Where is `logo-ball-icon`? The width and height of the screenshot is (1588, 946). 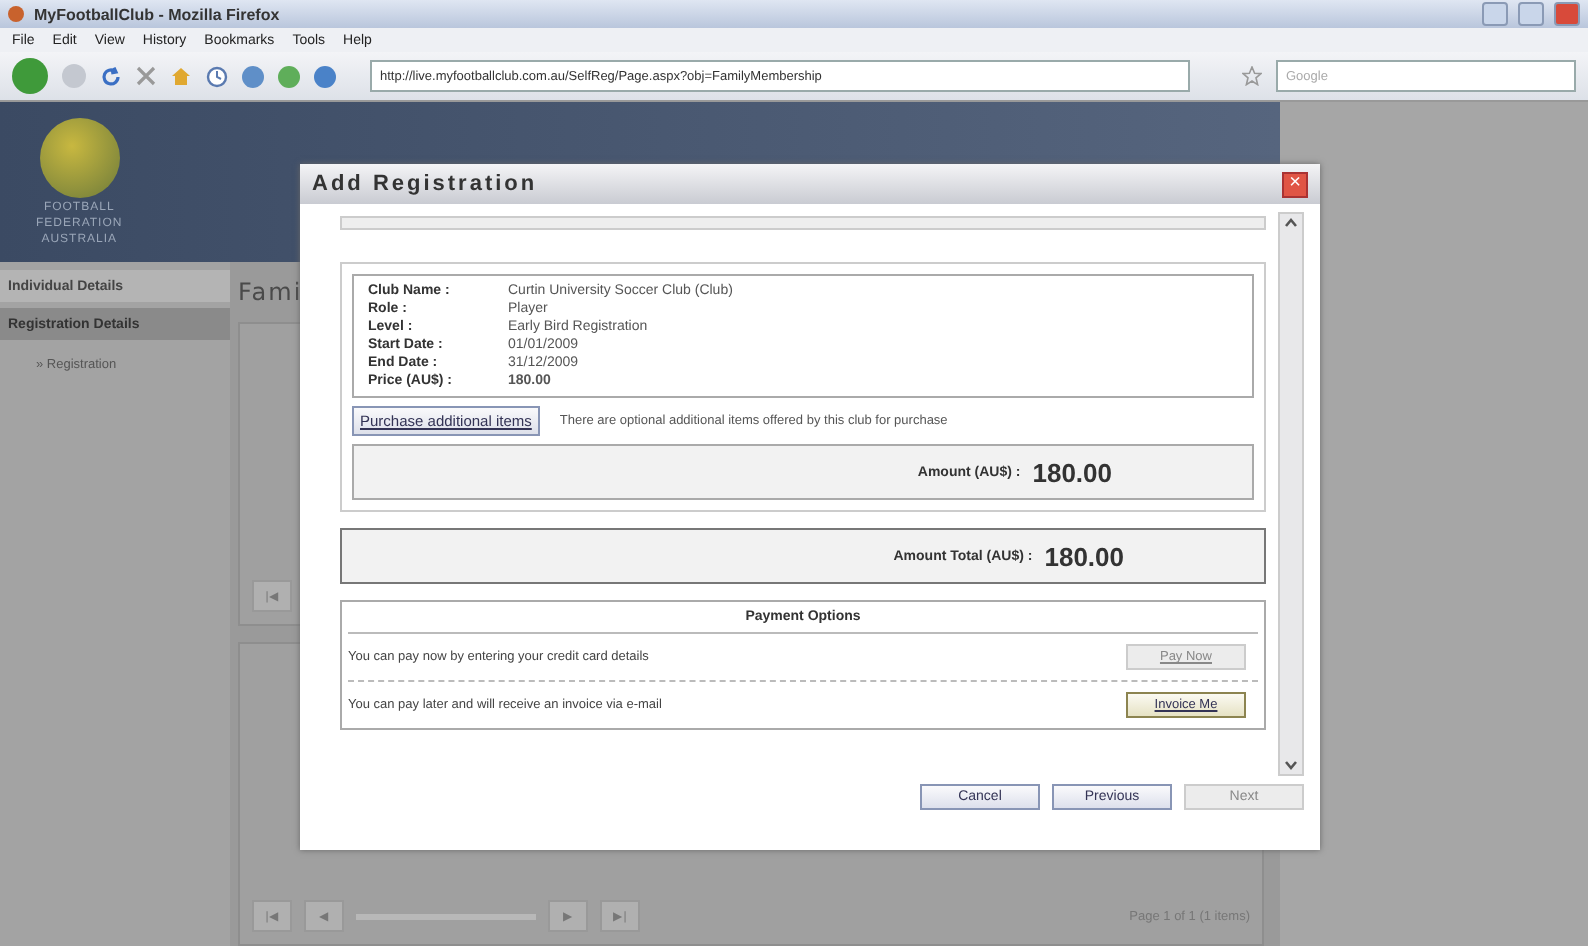 logo-ball-icon is located at coordinates (79, 158).